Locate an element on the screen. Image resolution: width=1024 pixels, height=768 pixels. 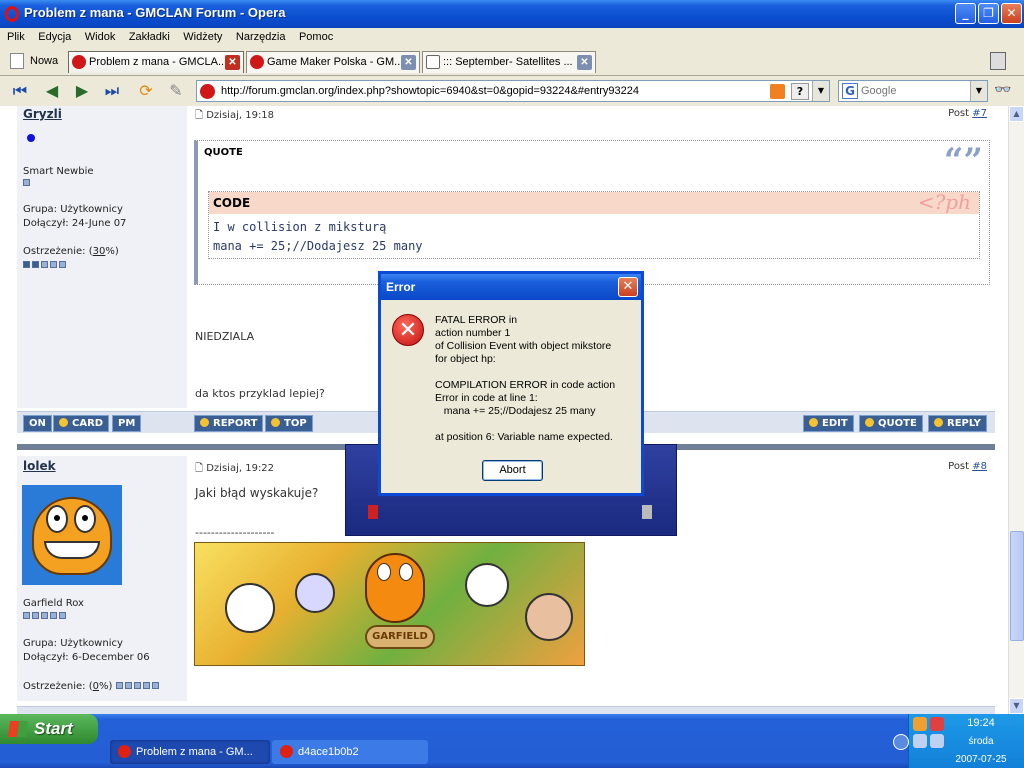
scrollbar-thumb is located at coordinates (1017, 586).